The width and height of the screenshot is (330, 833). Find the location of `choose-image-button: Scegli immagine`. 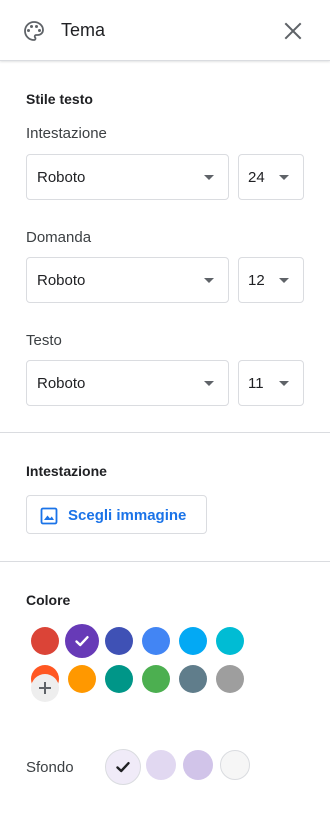

choose-image-button: Scegli immagine is located at coordinates (116, 514).